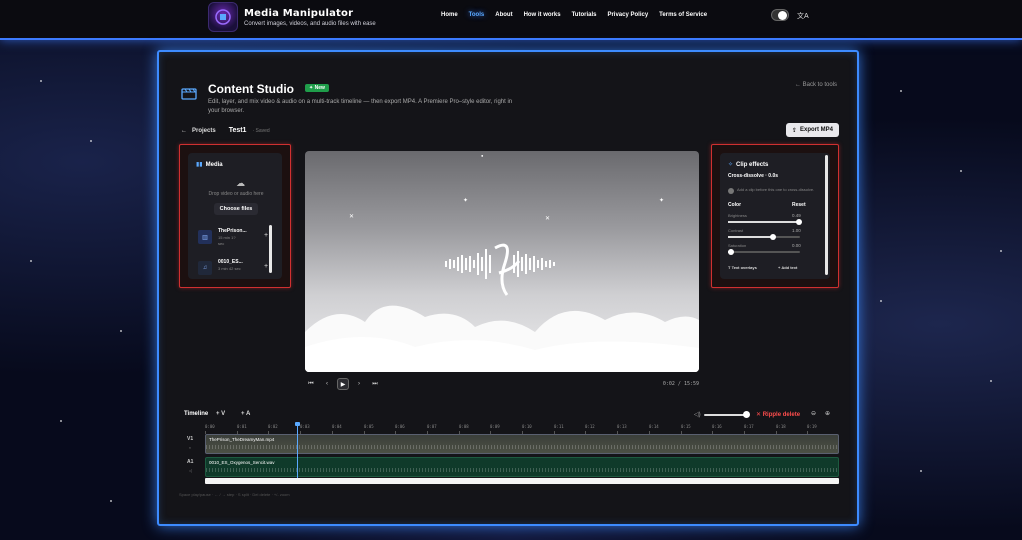 The width and height of the screenshot is (1022, 540). Describe the element at coordinates (746, 414) in the screenshot. I see `volume-knob` at that location.